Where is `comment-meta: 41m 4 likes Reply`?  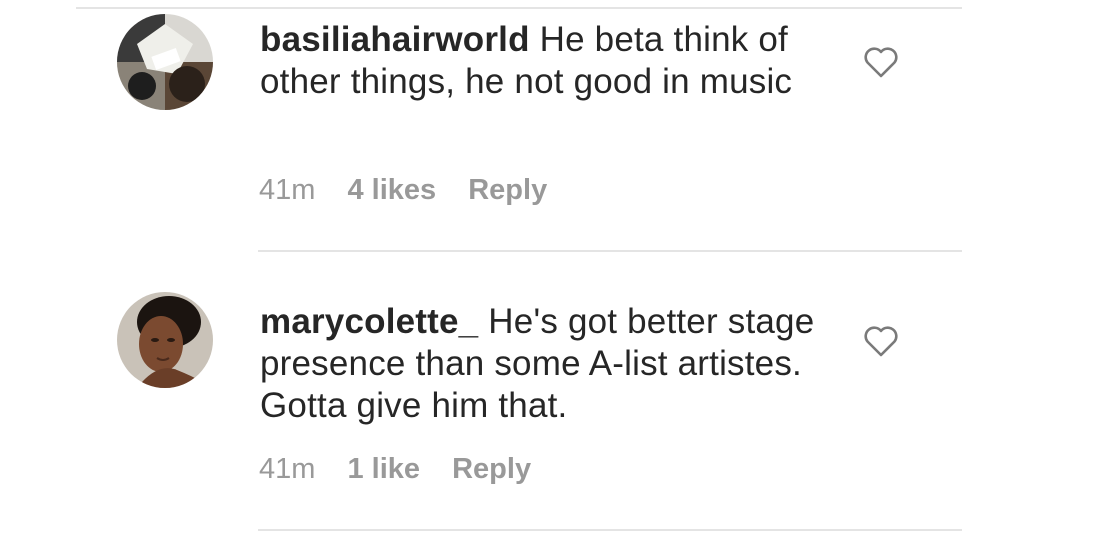 comment-meta: 41m 4 likes Reply is located at coordinates (415, 190).